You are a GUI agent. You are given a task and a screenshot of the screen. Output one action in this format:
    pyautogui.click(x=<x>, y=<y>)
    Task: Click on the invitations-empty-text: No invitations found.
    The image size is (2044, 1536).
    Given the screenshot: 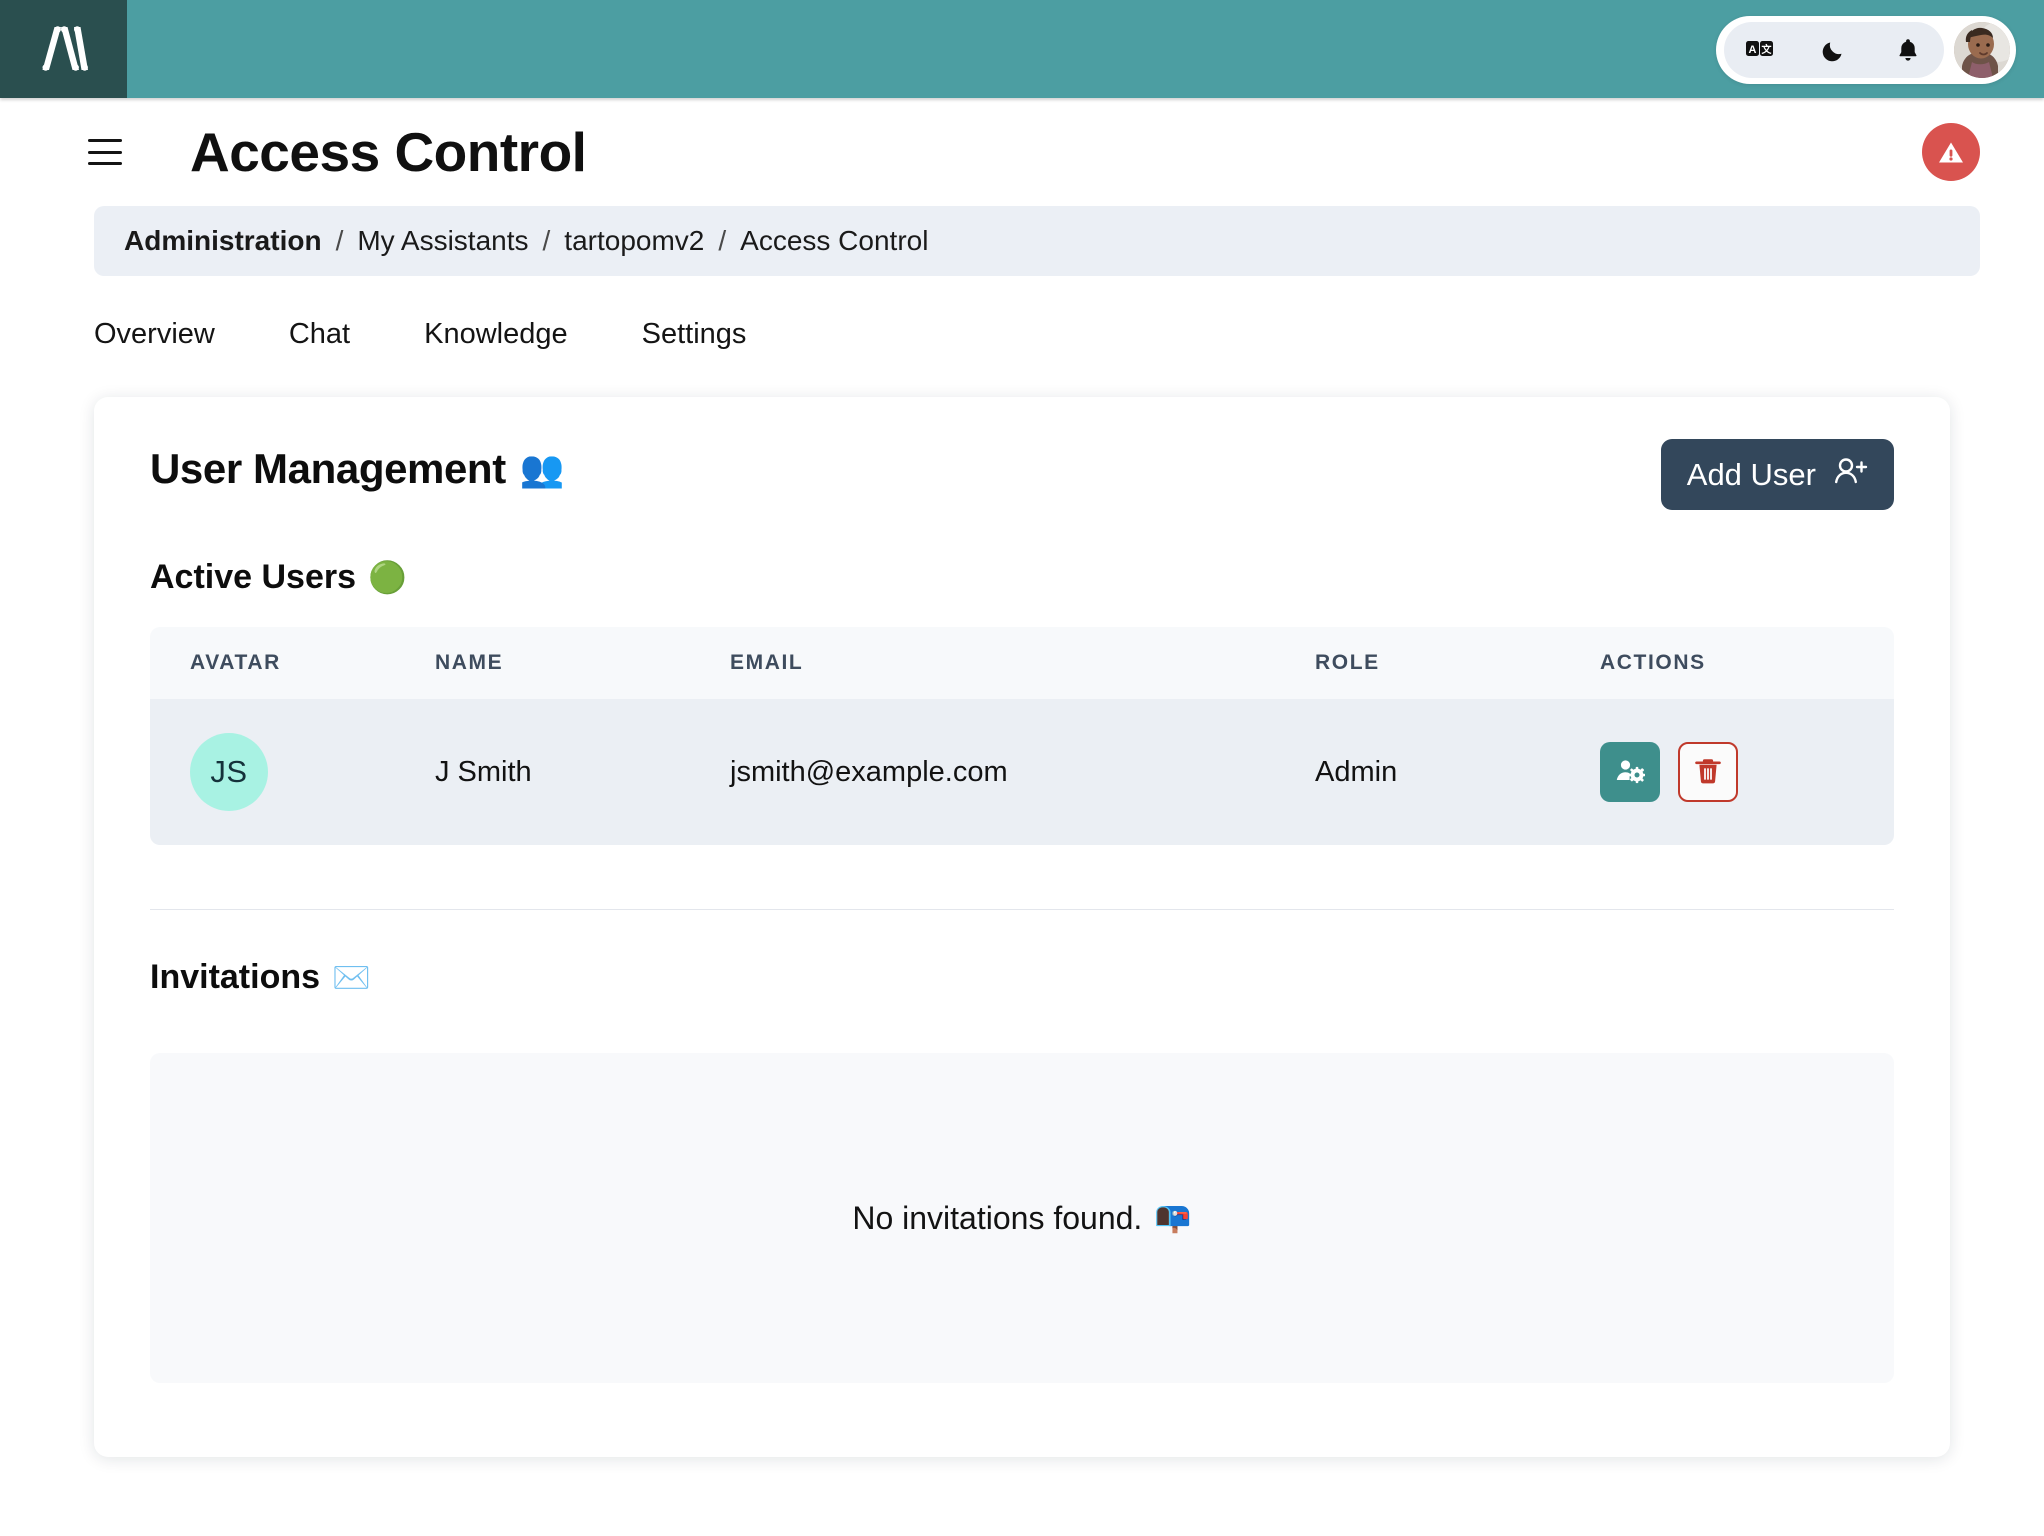 What is the action you would take?
    pyautogui.click(x=997, y=1217)
    